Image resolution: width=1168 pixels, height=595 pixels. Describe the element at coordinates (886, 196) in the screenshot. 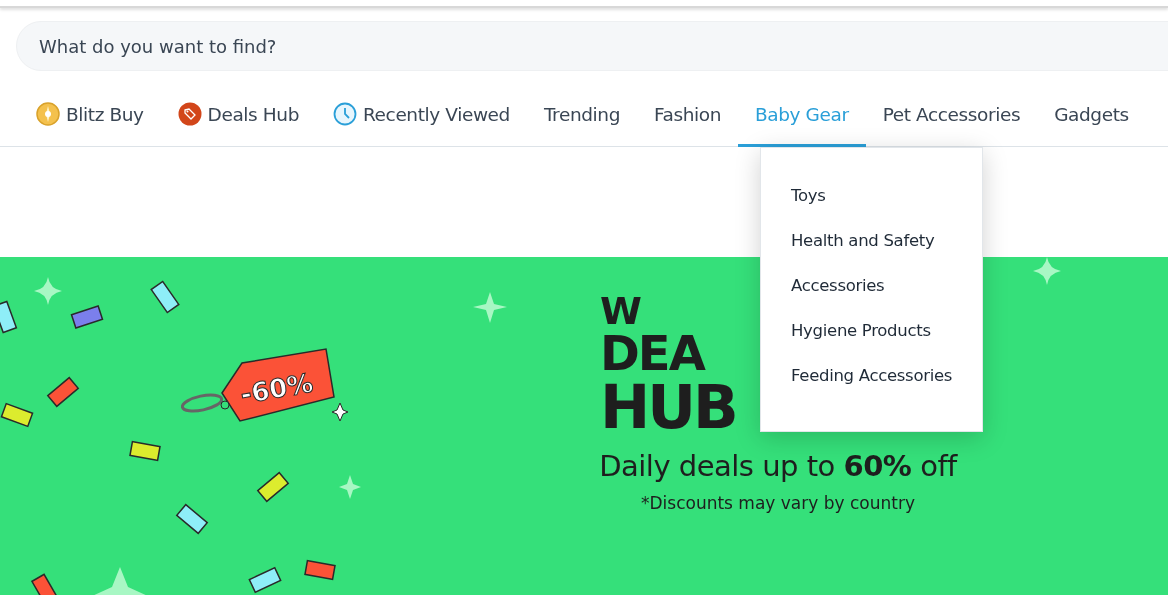

I see `menu-item: Toys` at that location.